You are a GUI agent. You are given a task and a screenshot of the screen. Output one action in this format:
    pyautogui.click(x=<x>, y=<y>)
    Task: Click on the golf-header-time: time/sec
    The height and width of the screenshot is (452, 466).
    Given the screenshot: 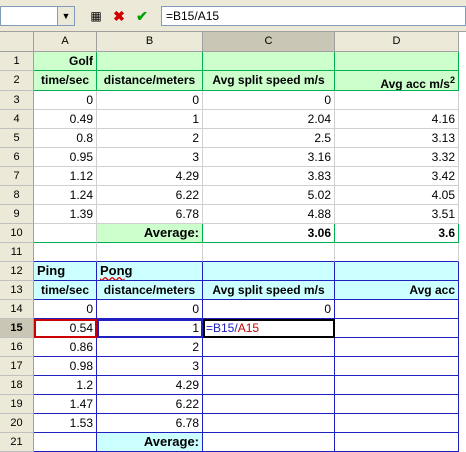 What is the action you would take?
    pyautogui.click(x=65, y=81)
    